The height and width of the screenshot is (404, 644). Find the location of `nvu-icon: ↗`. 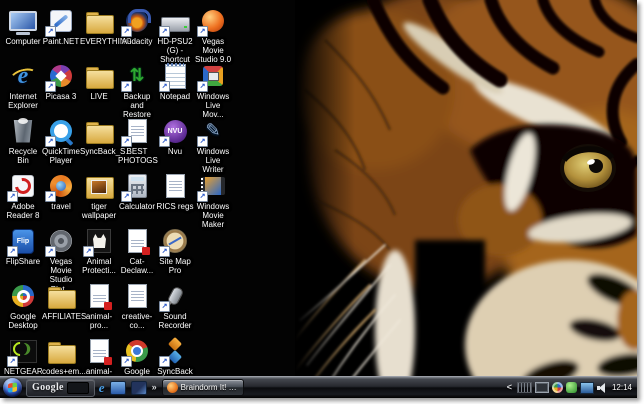

nvu-icon: ↗ is located at coordinates (175, 131).